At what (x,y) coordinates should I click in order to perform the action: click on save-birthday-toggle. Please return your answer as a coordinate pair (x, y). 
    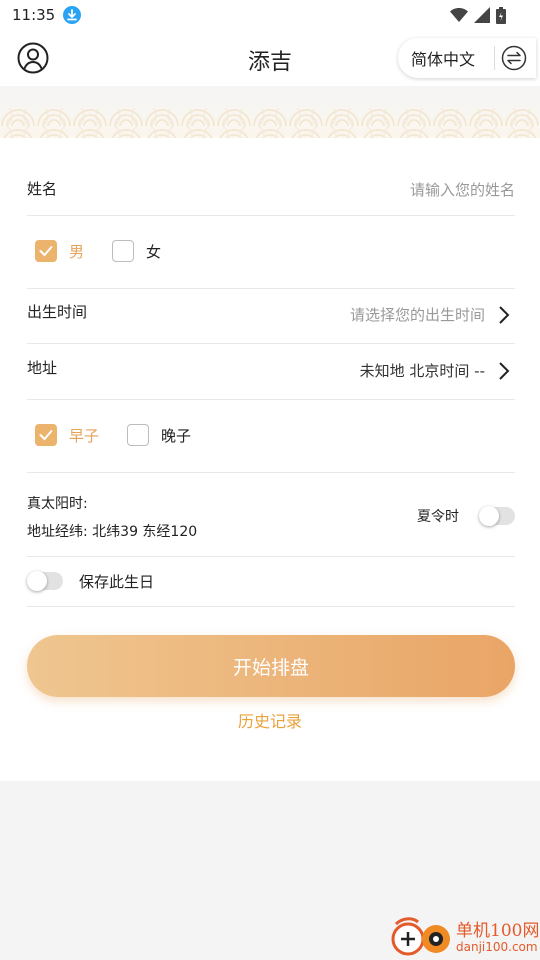
    Looking at the image, I should click on (45, 581).